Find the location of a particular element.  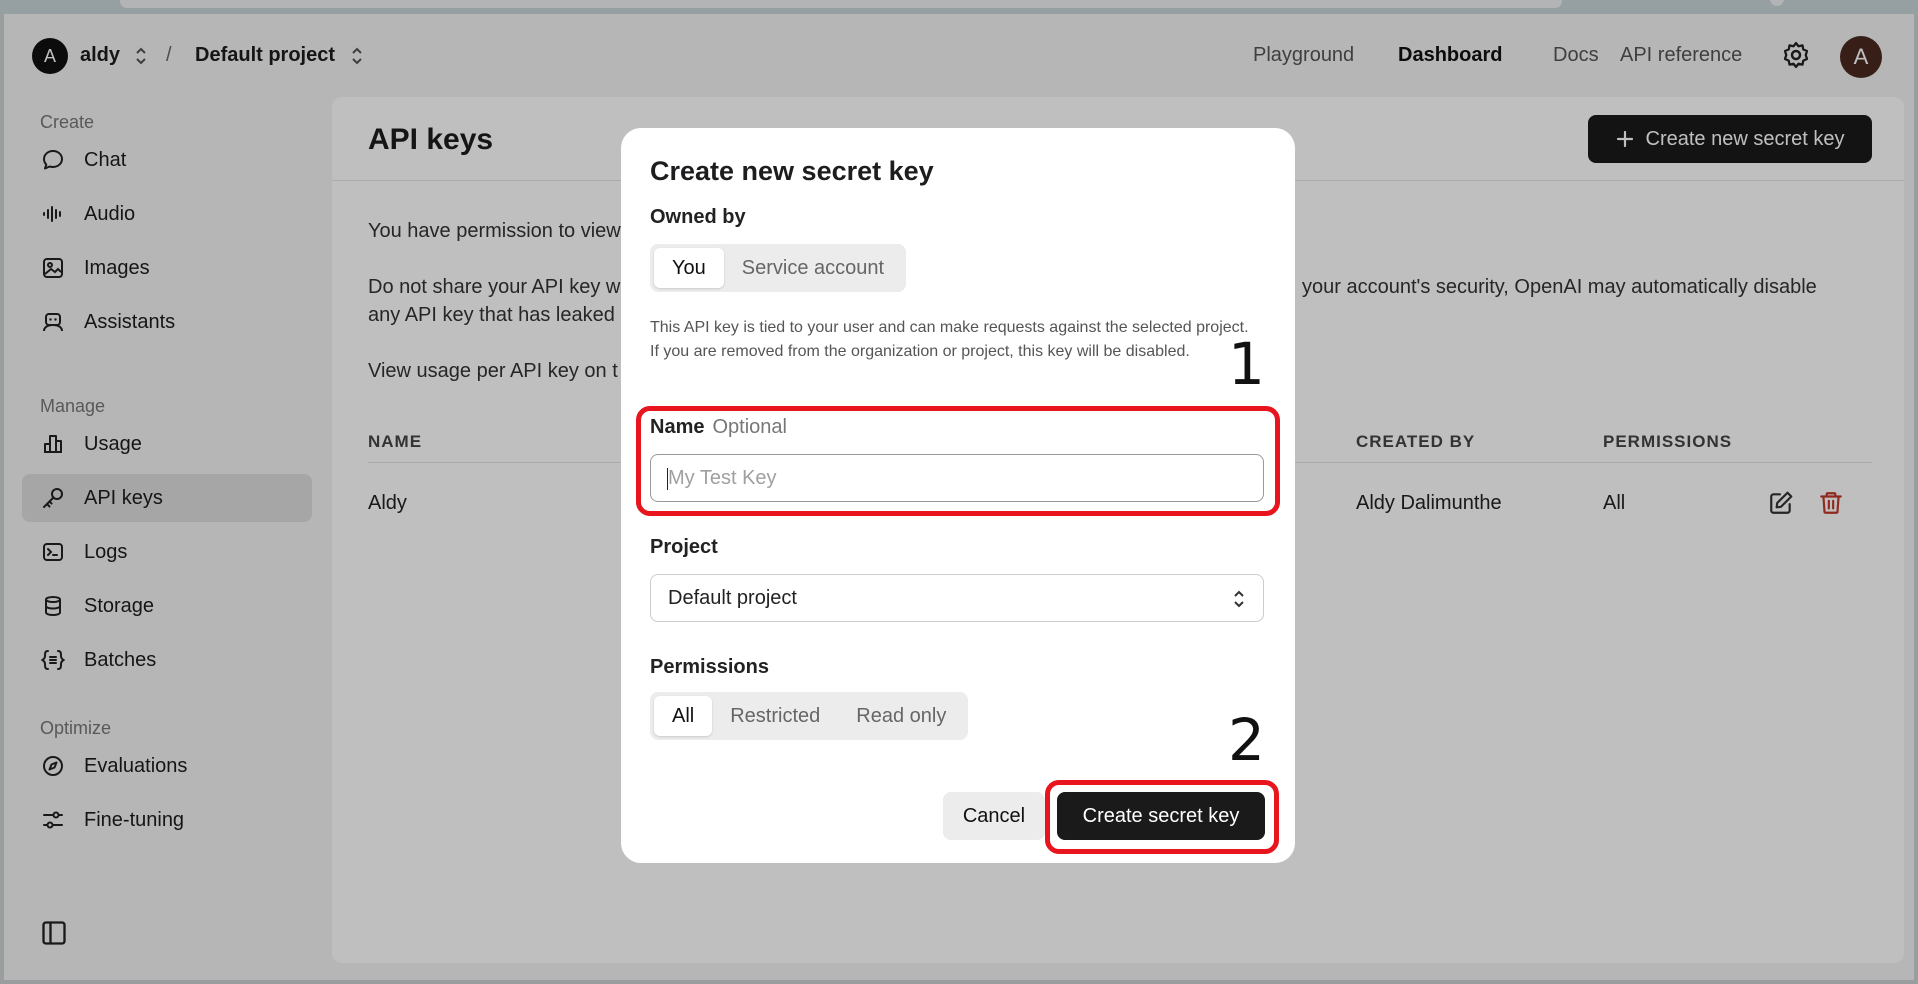

chevron-updown-icon is located at coordinates (1239, 599).